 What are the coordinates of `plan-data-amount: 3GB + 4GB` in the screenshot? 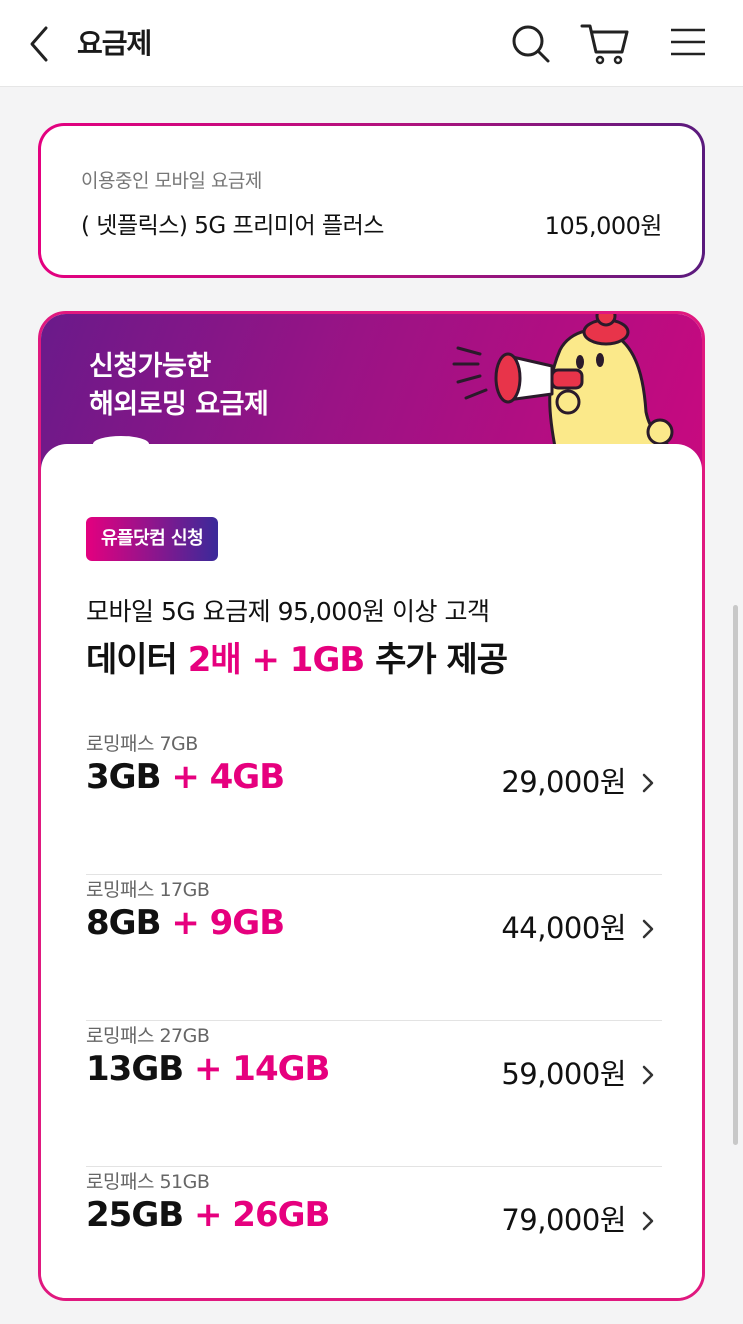 It's located at (185, 777).